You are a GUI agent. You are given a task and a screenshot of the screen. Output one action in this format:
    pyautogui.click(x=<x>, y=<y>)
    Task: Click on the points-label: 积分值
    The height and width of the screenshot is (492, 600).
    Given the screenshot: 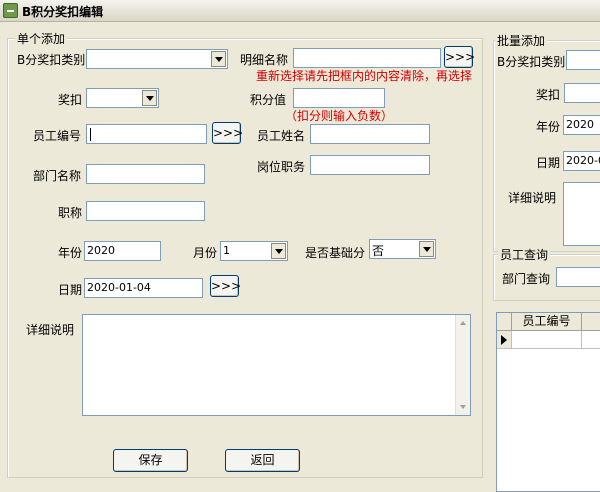 What is the action you would take?
    pyautogui.click(x=268, y=100)
    